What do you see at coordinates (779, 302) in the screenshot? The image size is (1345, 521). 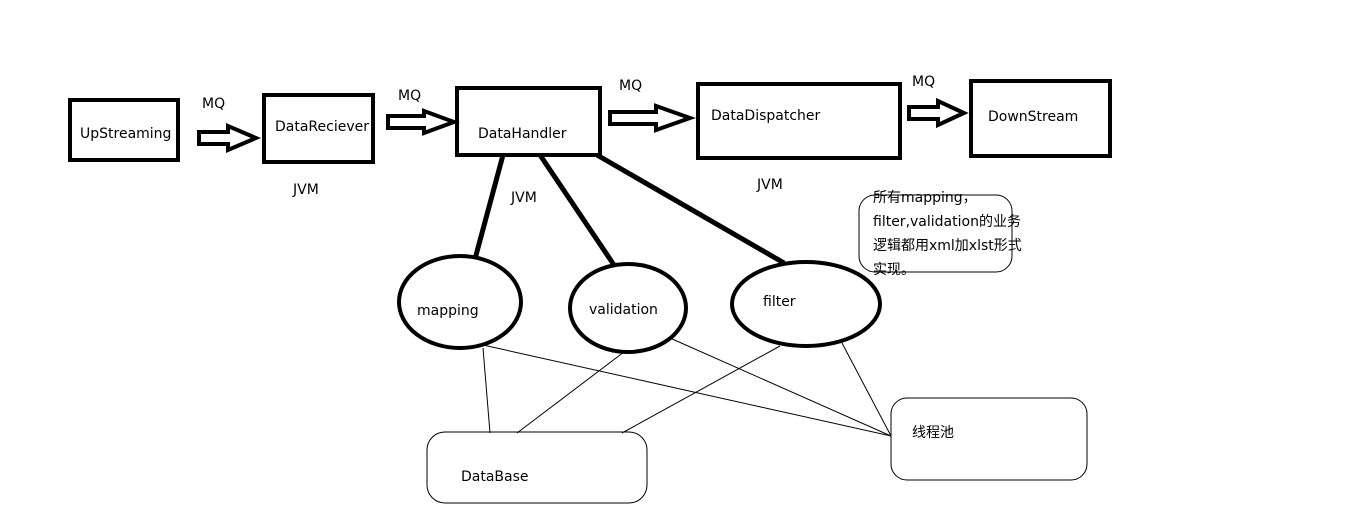 I see `filter-label: filter` at bounding box center [779, 302].